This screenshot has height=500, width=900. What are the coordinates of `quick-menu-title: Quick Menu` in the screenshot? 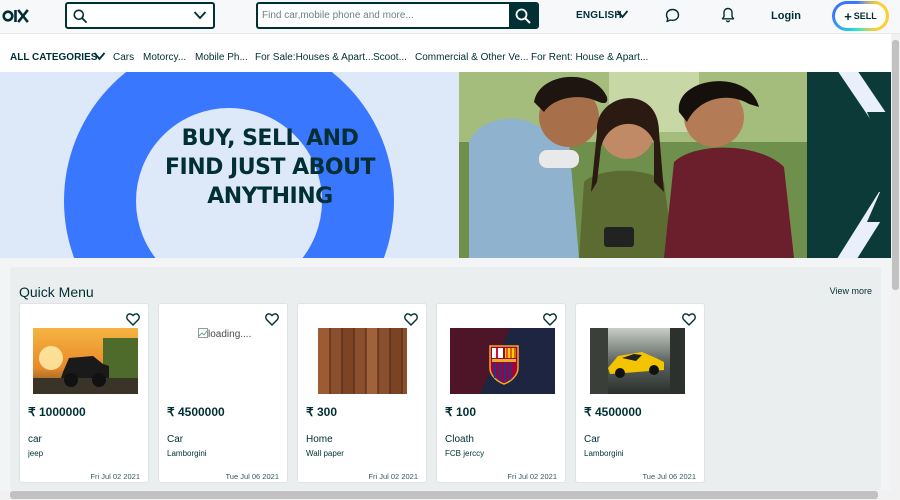 It's located at (56, 292).